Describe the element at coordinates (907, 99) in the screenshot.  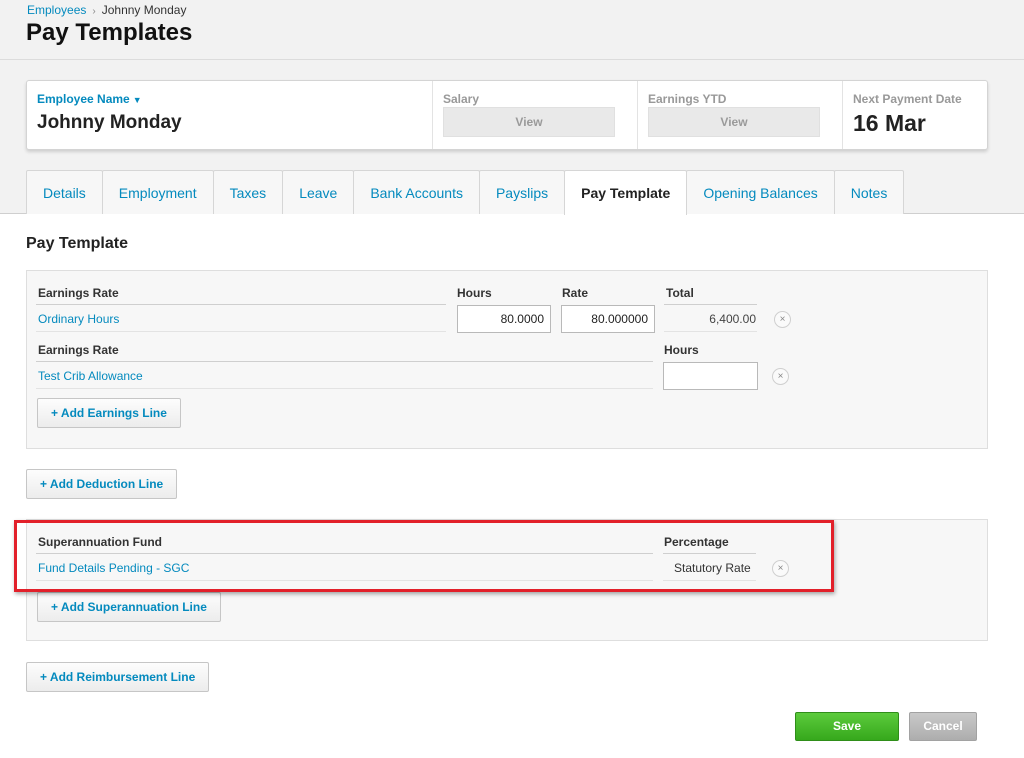
I see `next-payment-label: Next Payment Date` at that location.